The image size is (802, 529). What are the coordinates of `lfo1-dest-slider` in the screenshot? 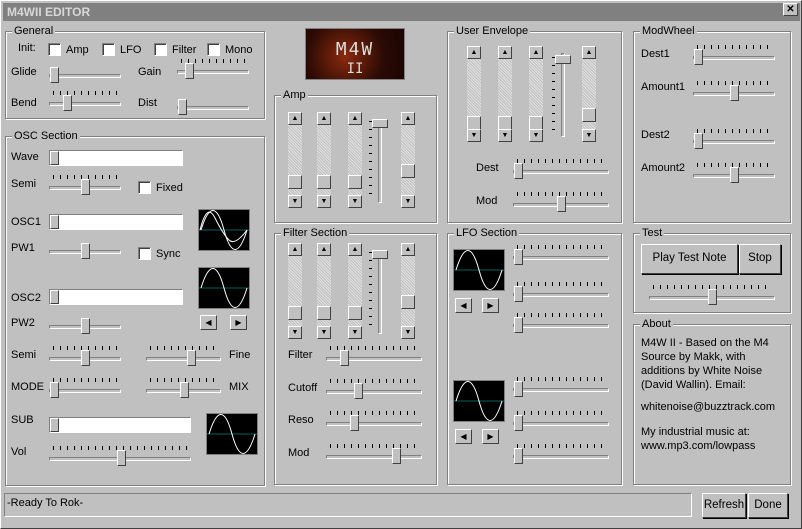 It's located at (561, 323).